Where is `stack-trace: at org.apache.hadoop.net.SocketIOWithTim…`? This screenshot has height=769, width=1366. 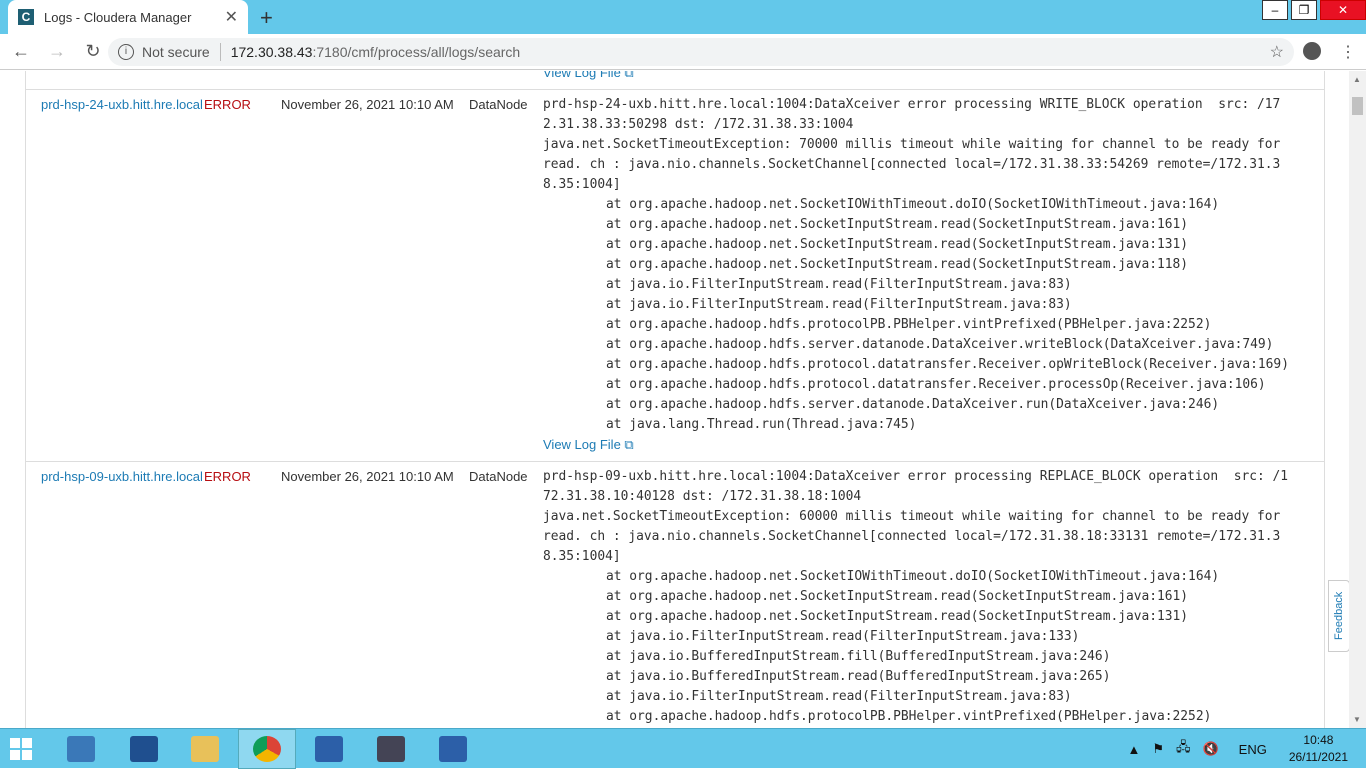
stack-trace: at org.apache.hadoop.net.SocketIOWithTim… is located at coordinates (918, 647).